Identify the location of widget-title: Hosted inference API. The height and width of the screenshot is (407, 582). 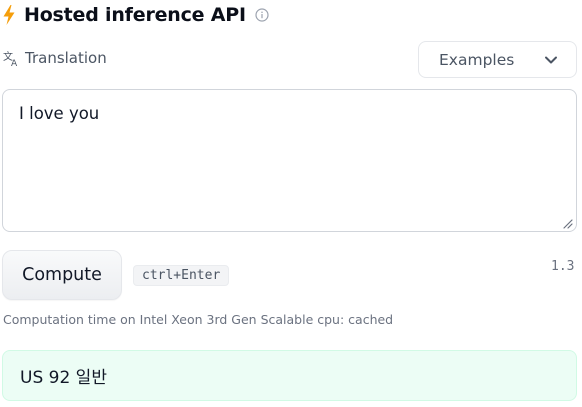
(135, 15).